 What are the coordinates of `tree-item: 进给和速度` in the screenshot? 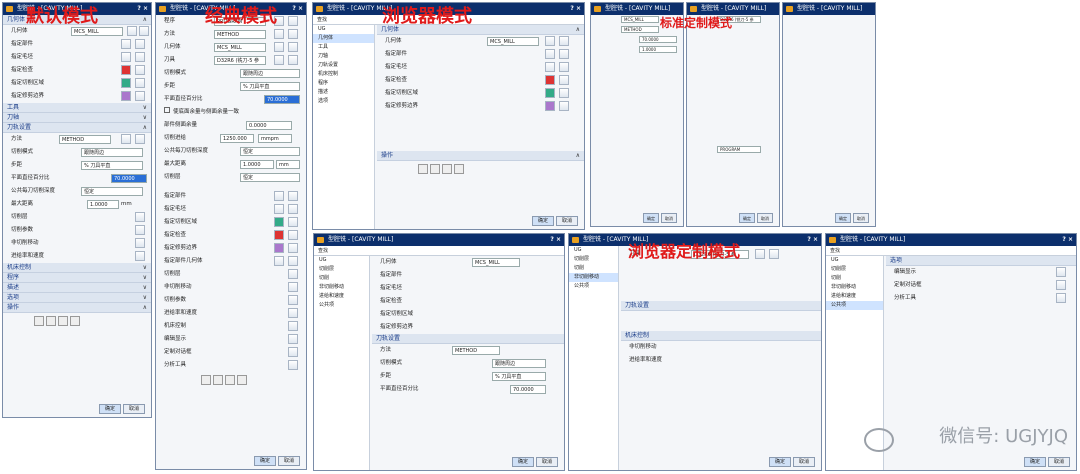 It's located at (341, 296).